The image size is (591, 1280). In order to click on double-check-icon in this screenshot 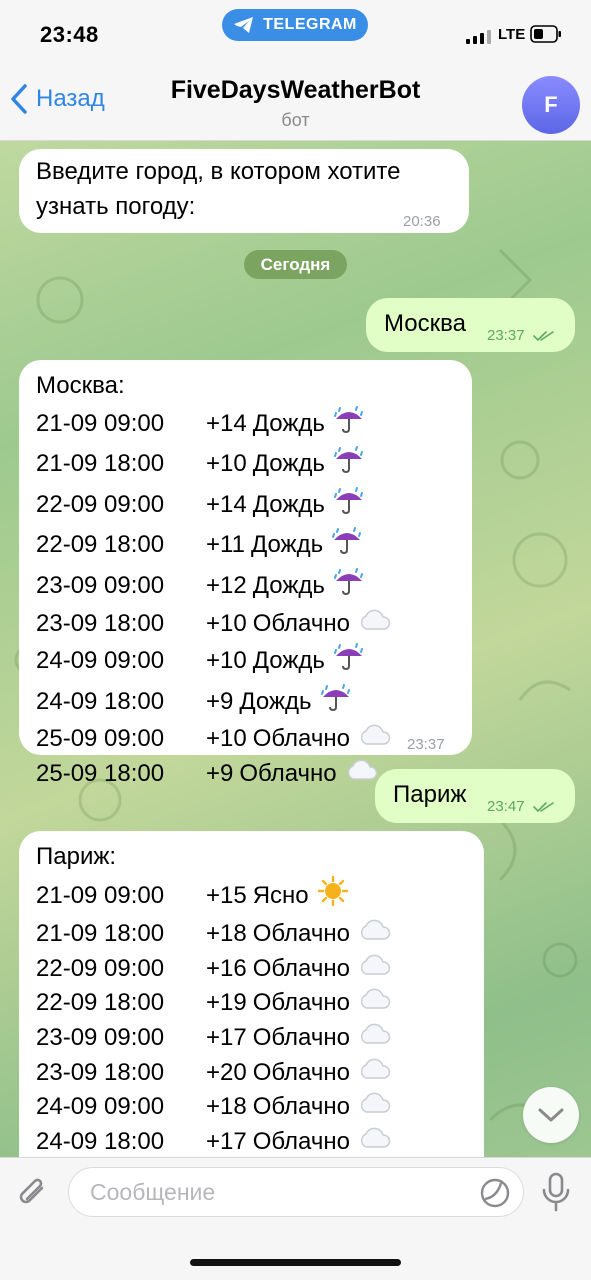, I will do `click(543, 336)`.